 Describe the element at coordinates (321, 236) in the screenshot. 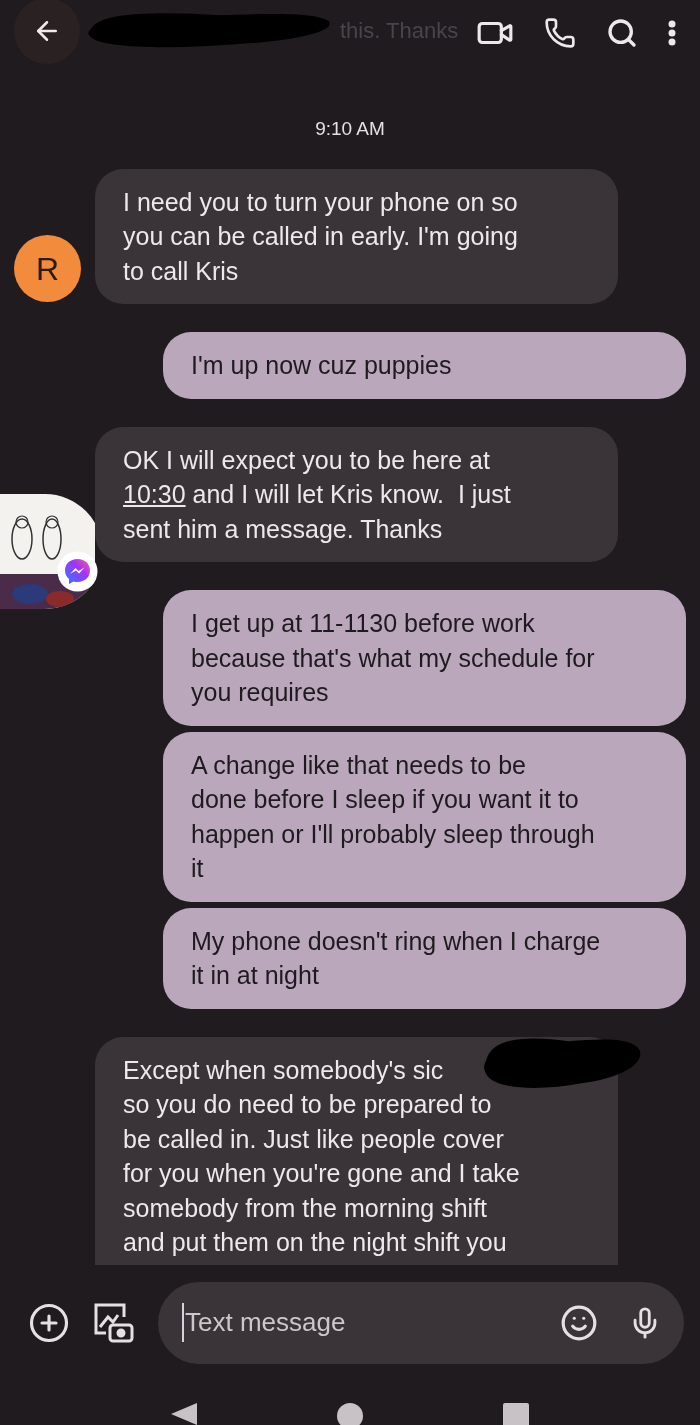

I see `message-text: I need you to turn your phone on so you can be called in early. I'm going to call Kris` at that location.